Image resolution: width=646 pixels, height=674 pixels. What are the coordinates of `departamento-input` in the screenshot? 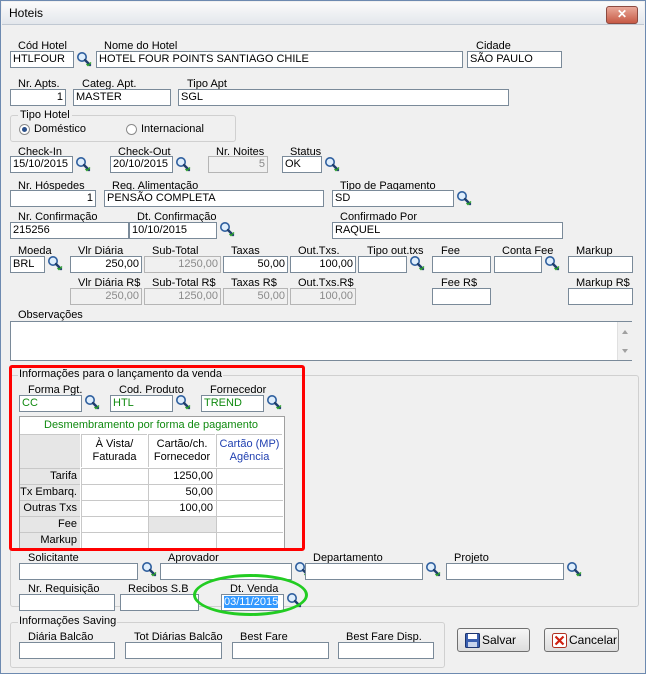 It's located at (364, 571).